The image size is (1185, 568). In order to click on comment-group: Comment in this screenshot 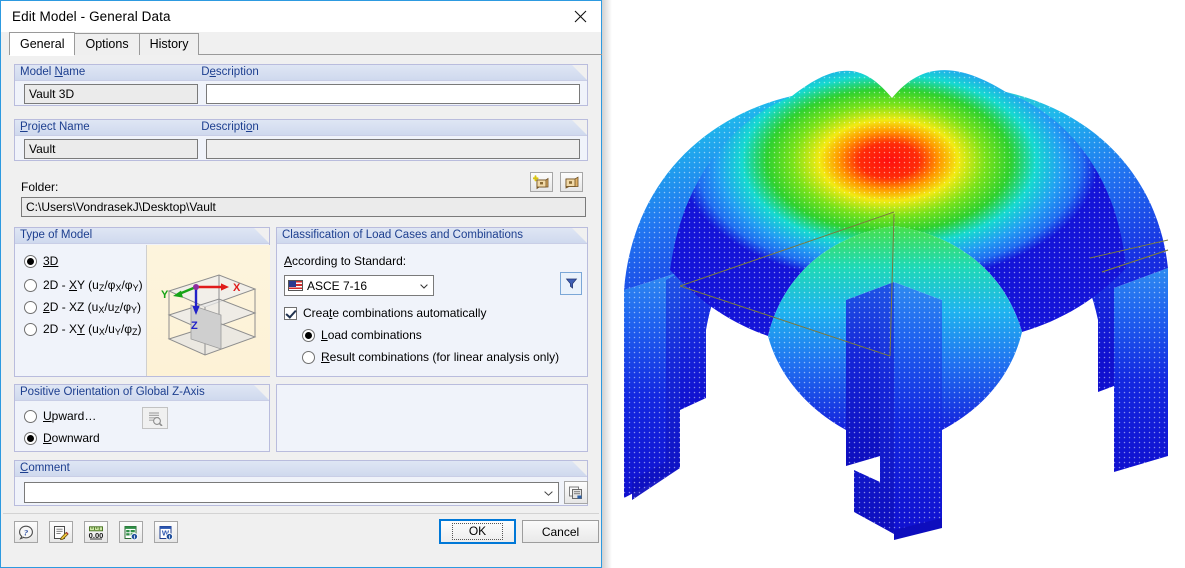, I will do `click(301, 483)`.